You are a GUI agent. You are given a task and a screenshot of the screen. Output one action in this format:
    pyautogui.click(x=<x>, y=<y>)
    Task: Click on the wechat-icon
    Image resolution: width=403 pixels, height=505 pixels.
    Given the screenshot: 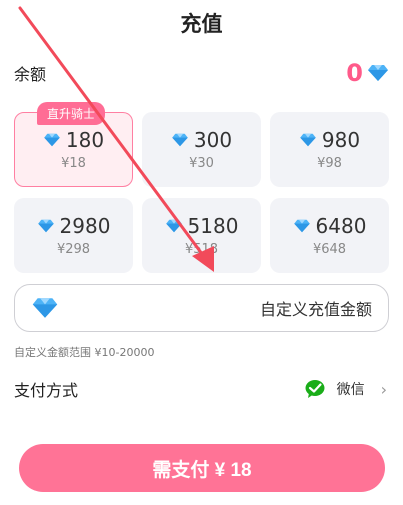 What is the action you would take?
    pyautogui.click(x=315, y=389)
    